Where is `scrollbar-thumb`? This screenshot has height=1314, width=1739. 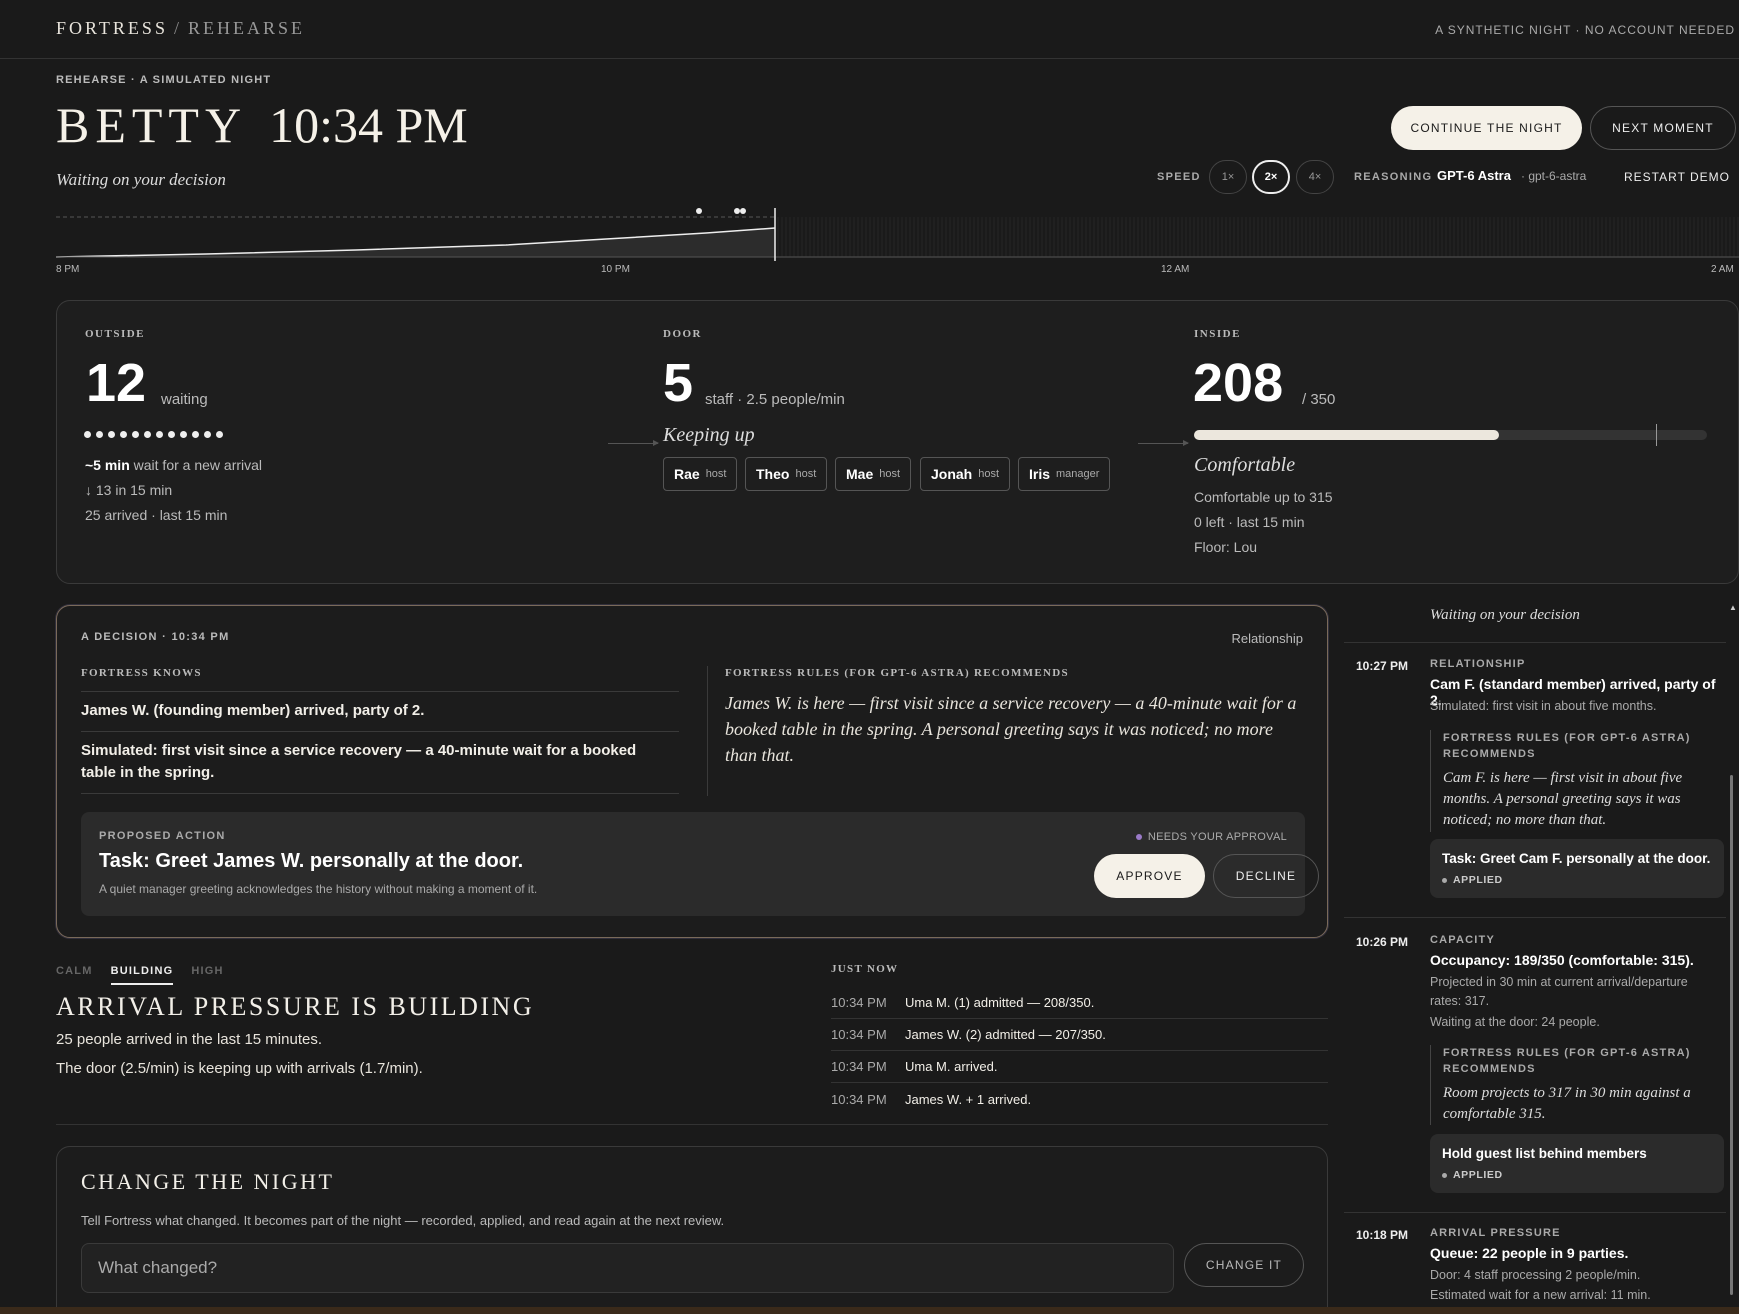
scrollbar-thumb is located at coordinates (1731, 1035).